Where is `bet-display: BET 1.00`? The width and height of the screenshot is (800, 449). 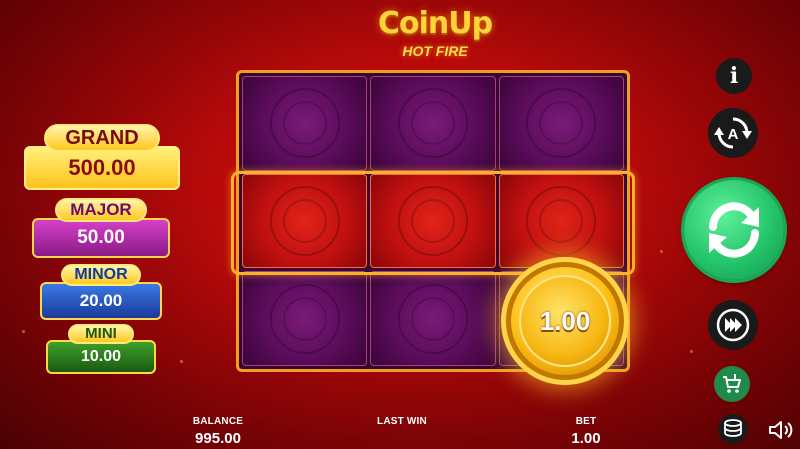 bet-display: BET 1.00 is located at coordinates (586, 431).